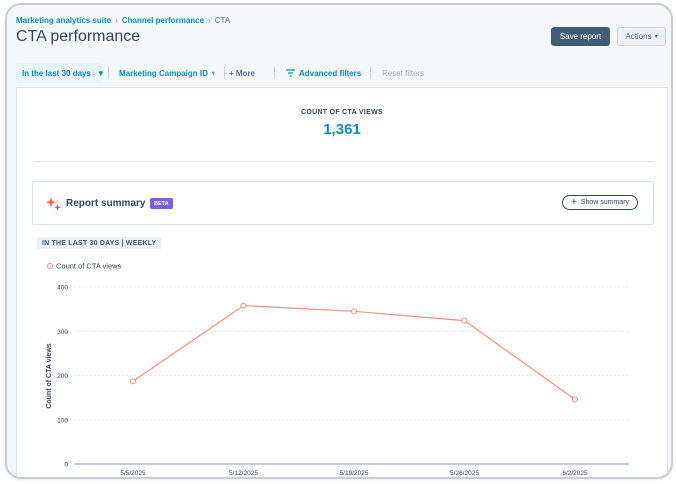 The image size is (676, 484). What do you see at coordinates (464, 473) in the screenshot?
I see `x-tick-label: 5/26/2025` at bounding box center [464, 473].